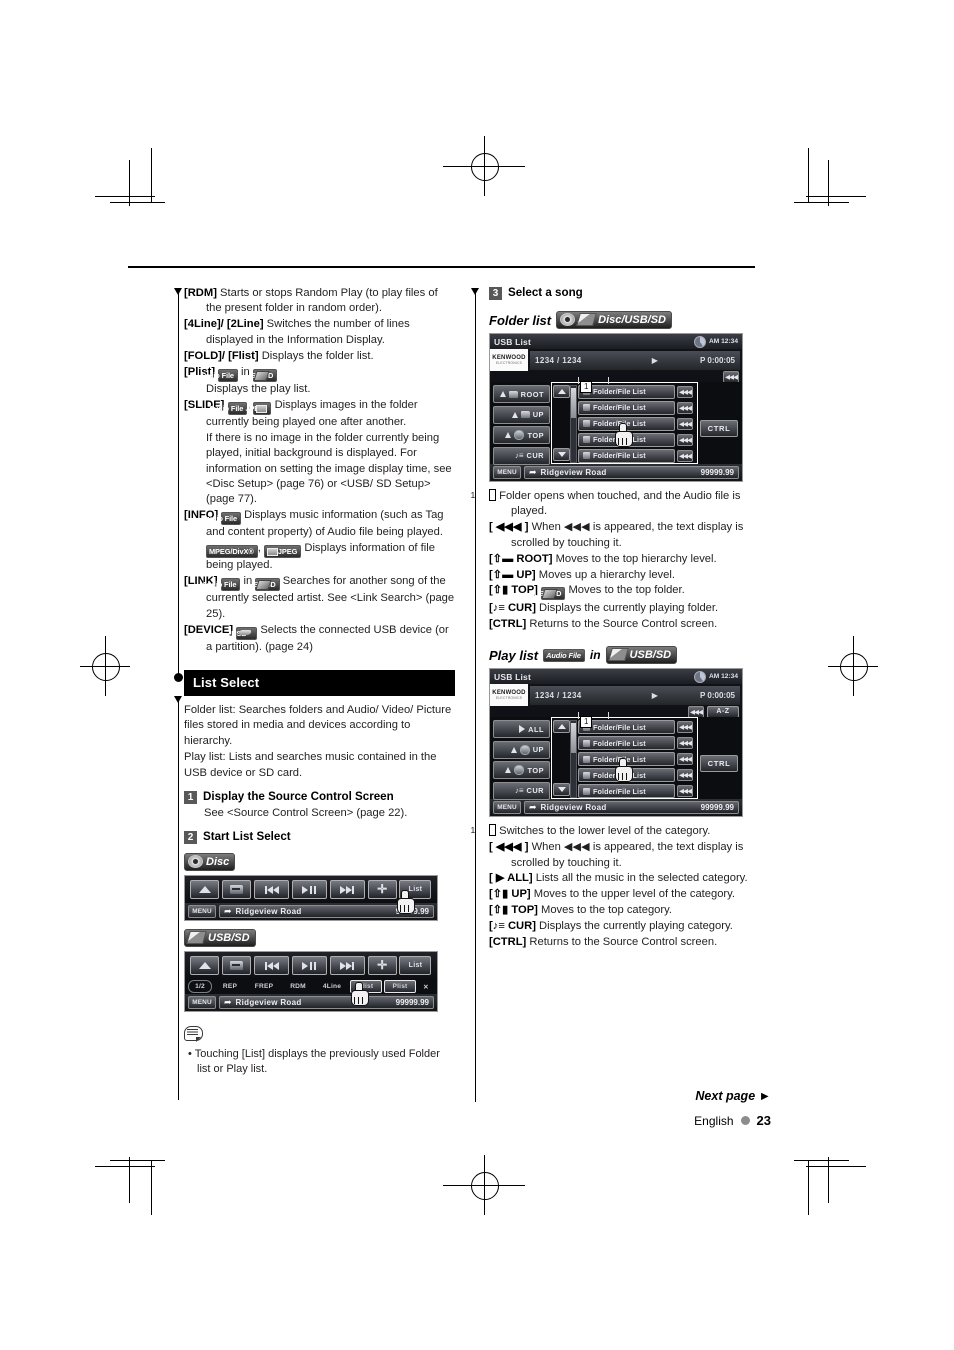  Describe the element at coordinates (723, 711) in the screenshot. I see `a-z-button: A-Z` at that location.